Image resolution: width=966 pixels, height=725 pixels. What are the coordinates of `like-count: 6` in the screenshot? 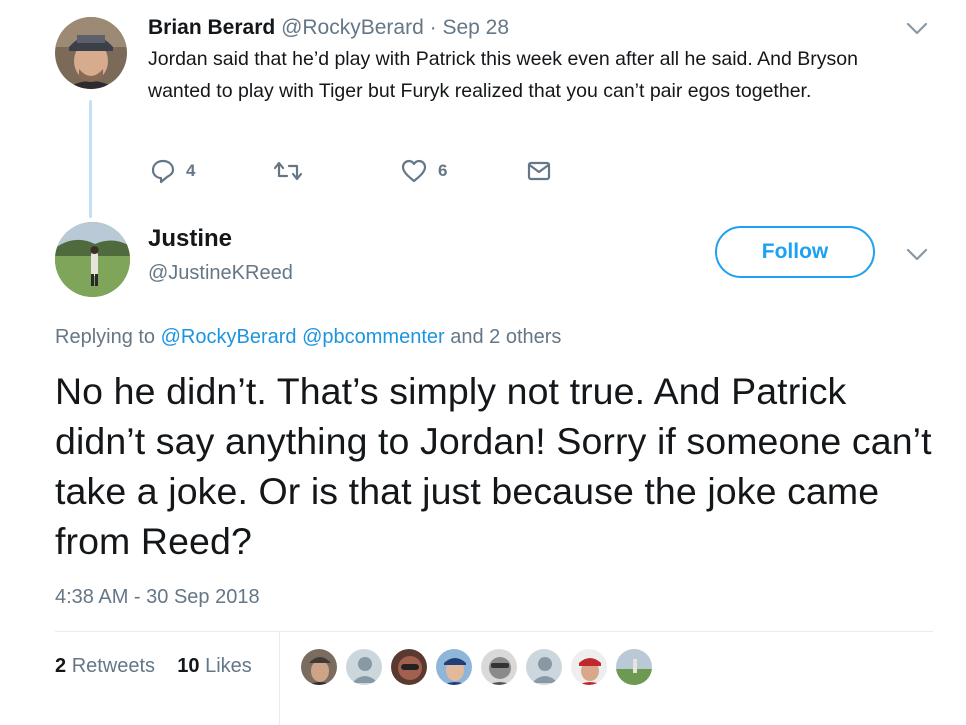 It's located at (443, 170).